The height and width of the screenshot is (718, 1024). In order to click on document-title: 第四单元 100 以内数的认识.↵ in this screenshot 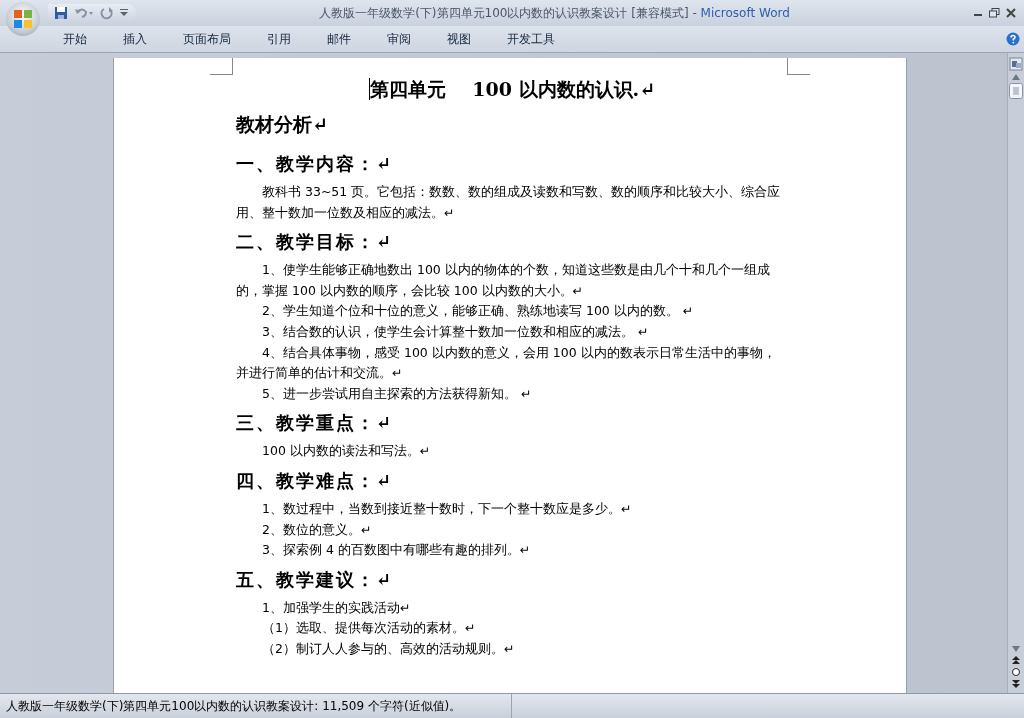, I will do `click(512, 89)`.